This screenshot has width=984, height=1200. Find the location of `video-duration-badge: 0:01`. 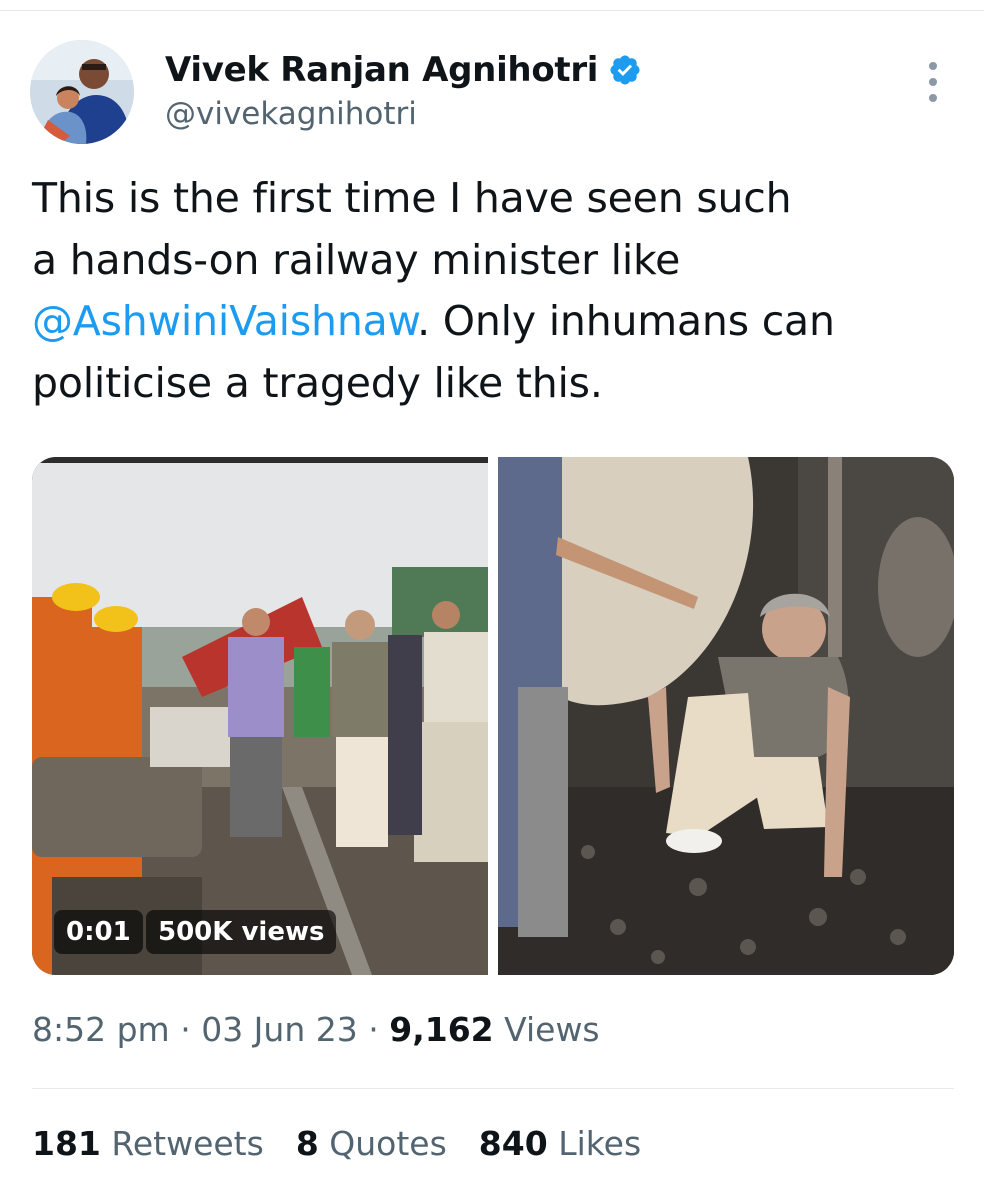

video-duration-badge: 0:01 is located at coordinates (98, 932).